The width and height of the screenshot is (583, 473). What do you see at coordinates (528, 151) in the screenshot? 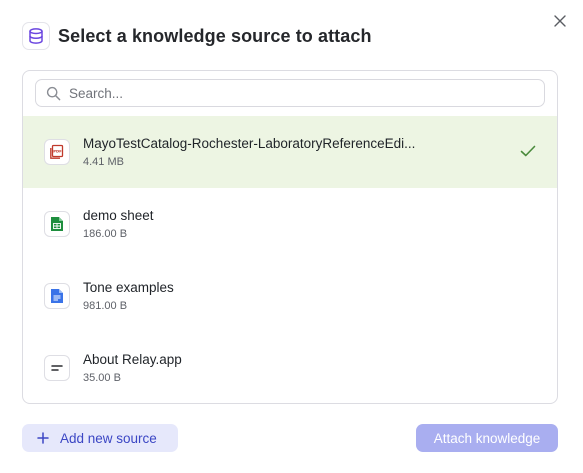
I see `check-icon` at bounding box center [528, 151].